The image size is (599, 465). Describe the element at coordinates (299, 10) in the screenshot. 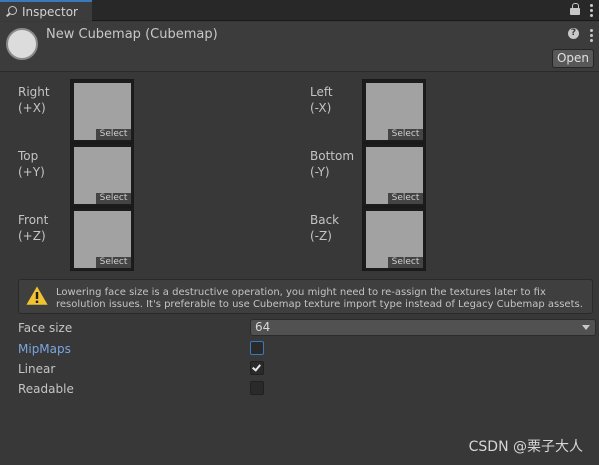

I see `tab-bar: Inspector` at that location.